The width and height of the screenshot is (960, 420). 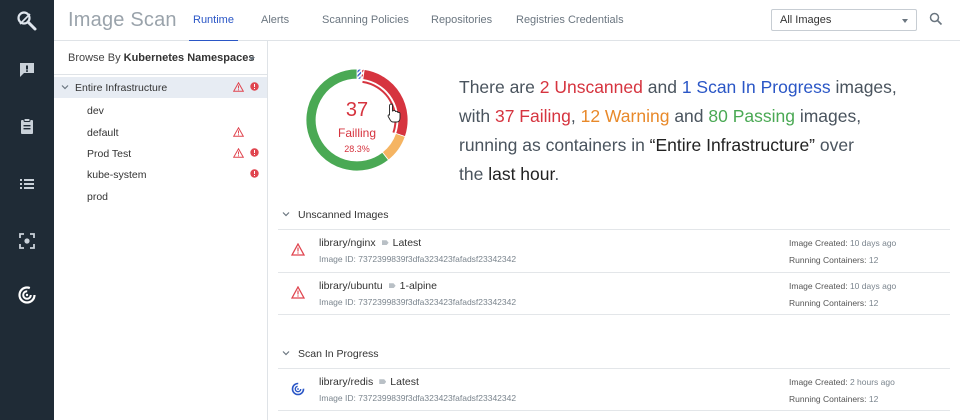 I want to click on summary-fragment: running as containers in, so click(x=554, y=145).